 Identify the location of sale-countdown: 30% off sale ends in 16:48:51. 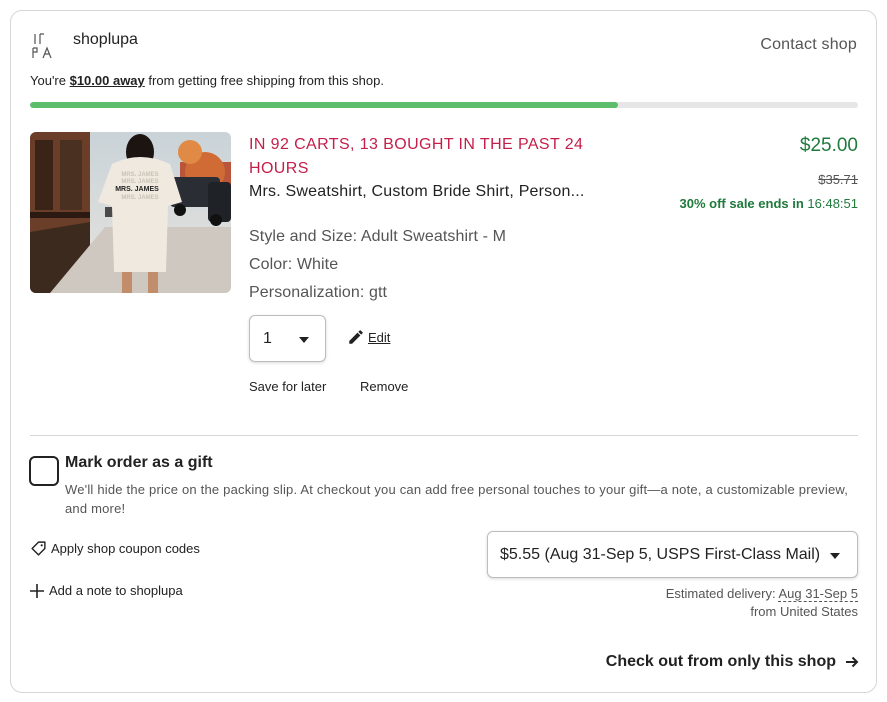
(769, 203).